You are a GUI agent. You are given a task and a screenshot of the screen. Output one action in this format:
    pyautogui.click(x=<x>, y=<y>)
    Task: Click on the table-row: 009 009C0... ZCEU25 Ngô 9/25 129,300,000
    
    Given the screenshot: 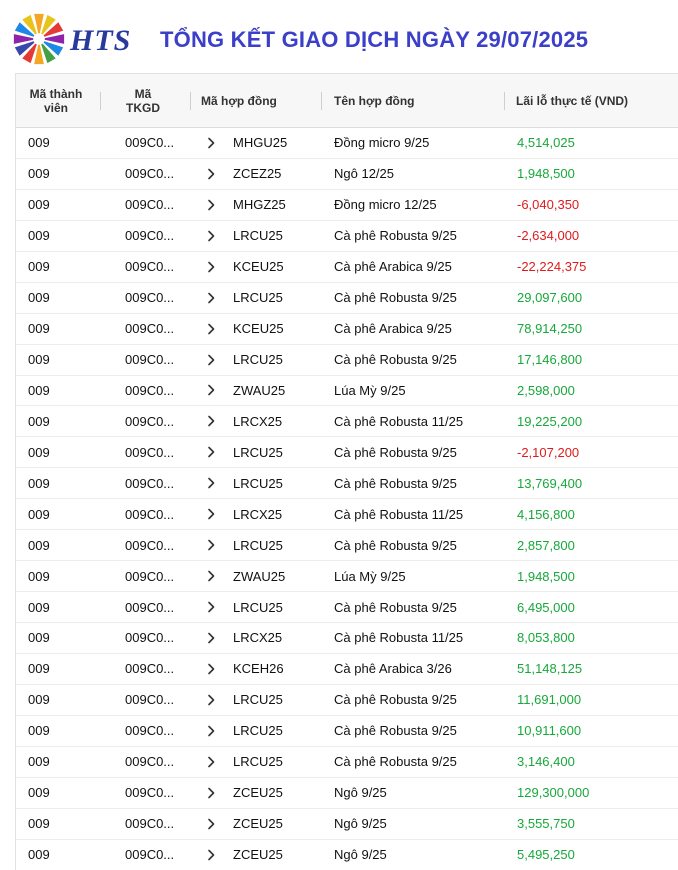 What is the action you would take?
    pyautogui.click(x=347, y=793)
    